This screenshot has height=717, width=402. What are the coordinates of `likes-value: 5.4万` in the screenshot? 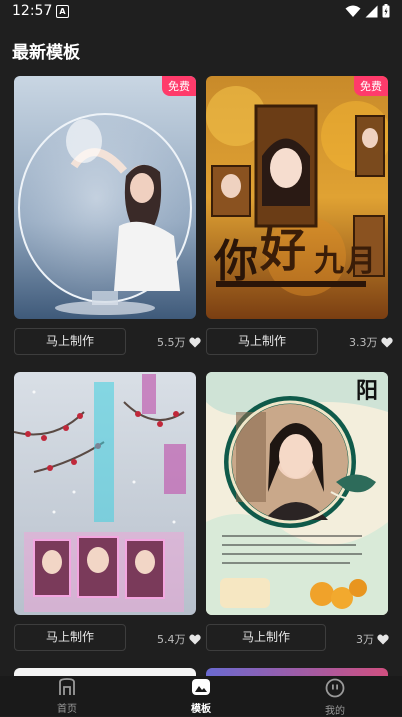 It's located at (171, 639).